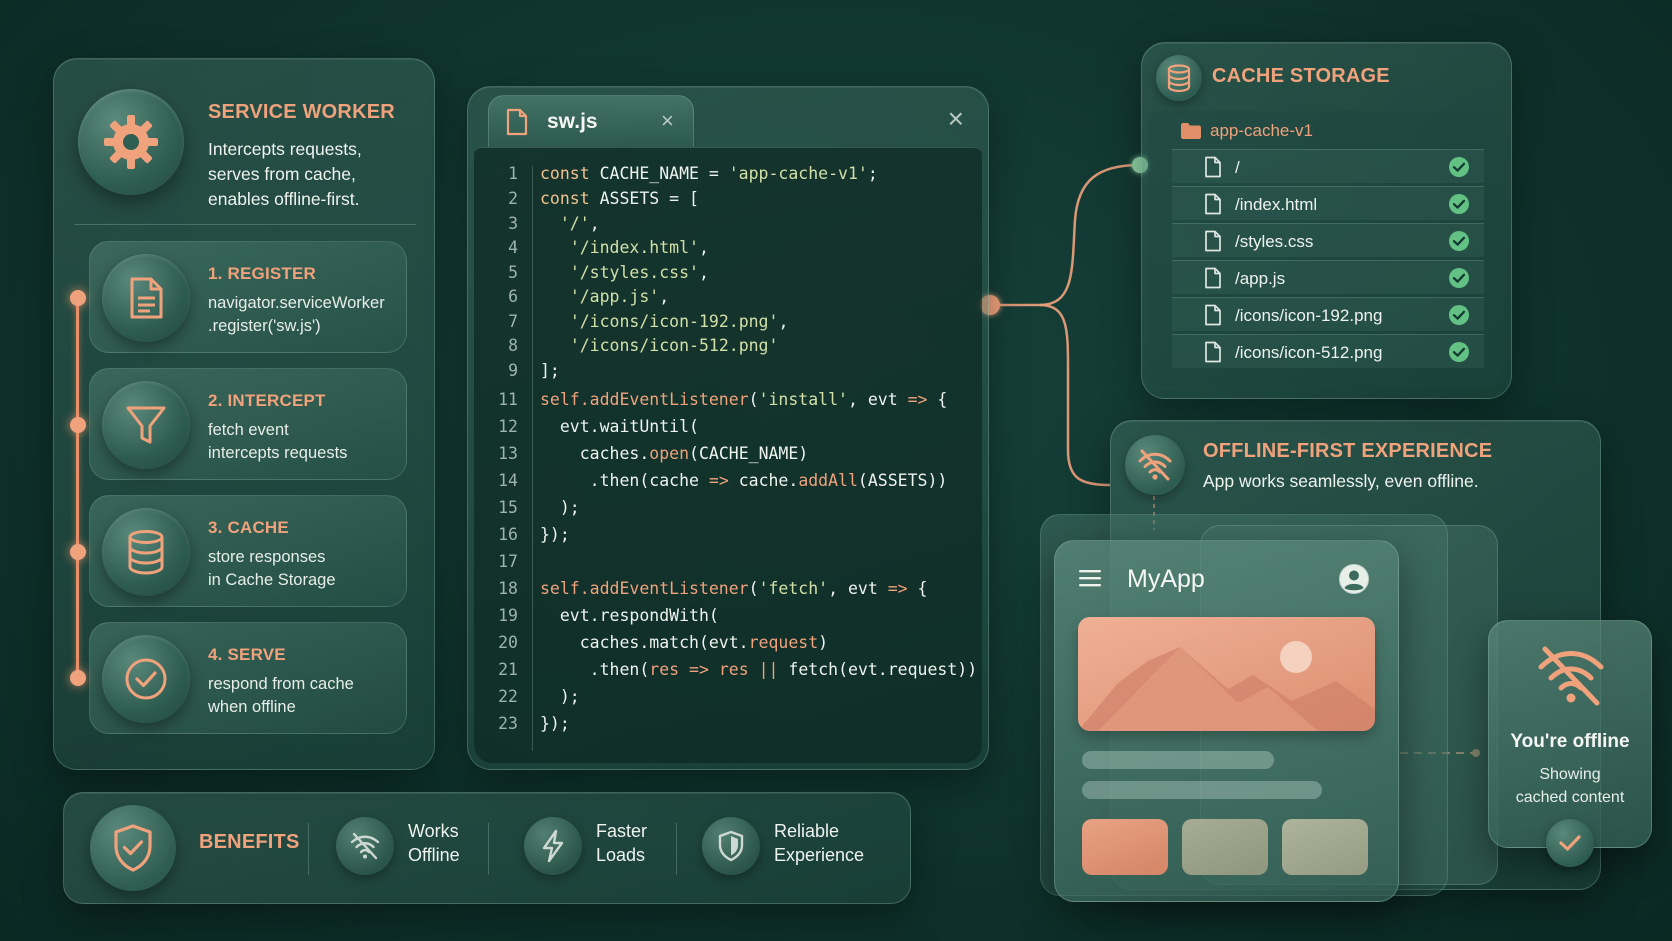 This screenshot has width=1672, height=941. What do you see at coordinates (281, 695) in the screenshot?
I see `step-description: respond from cache when offline` at bounding box center [281, 695].